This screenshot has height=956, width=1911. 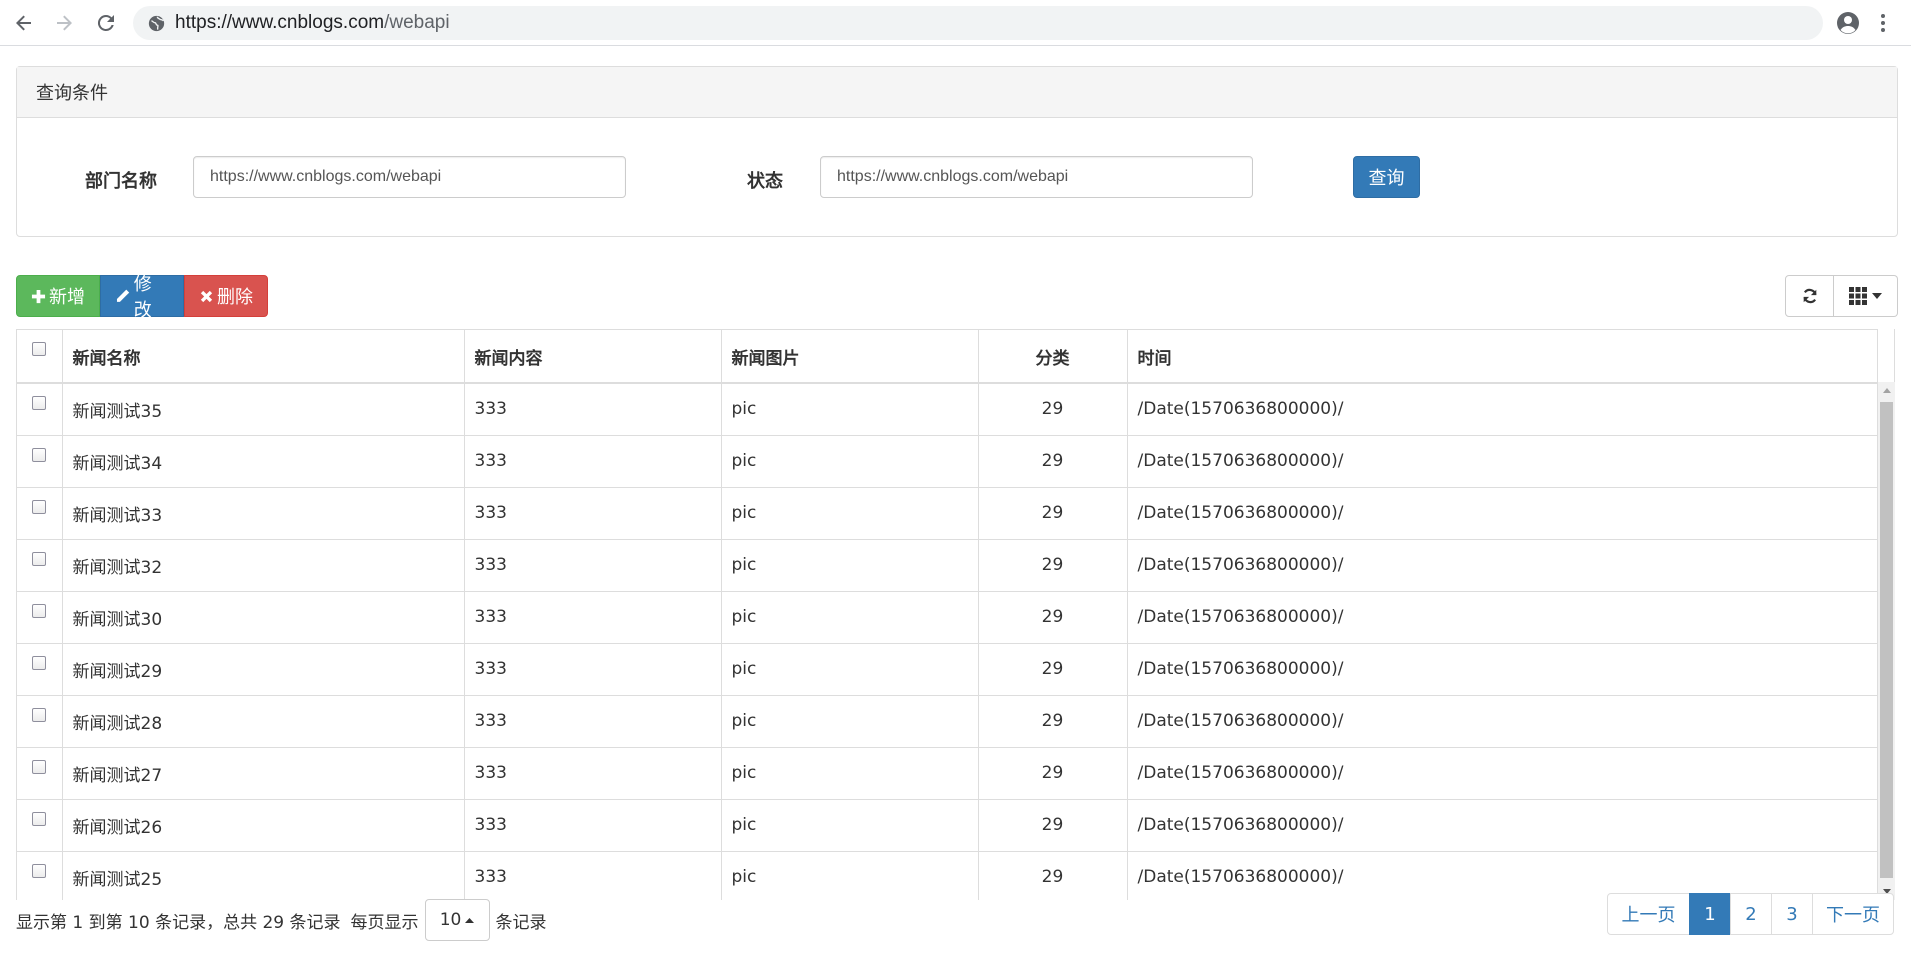 I want to click on table-row: 新闻测试30 333 pic 29/Date(1570636800000)/, so click(x=947, y=617).